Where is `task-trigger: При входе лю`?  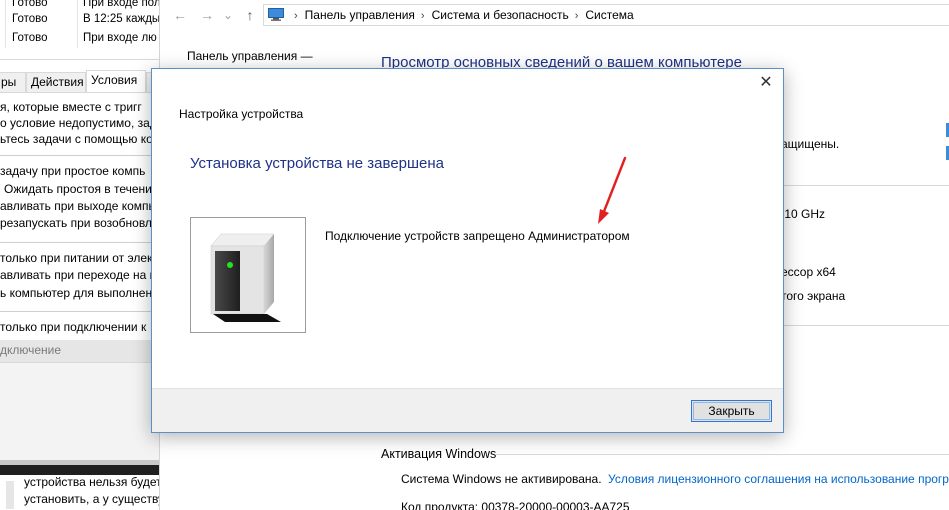 task-trigger: При входе лю is located at coordinates (120, 38).